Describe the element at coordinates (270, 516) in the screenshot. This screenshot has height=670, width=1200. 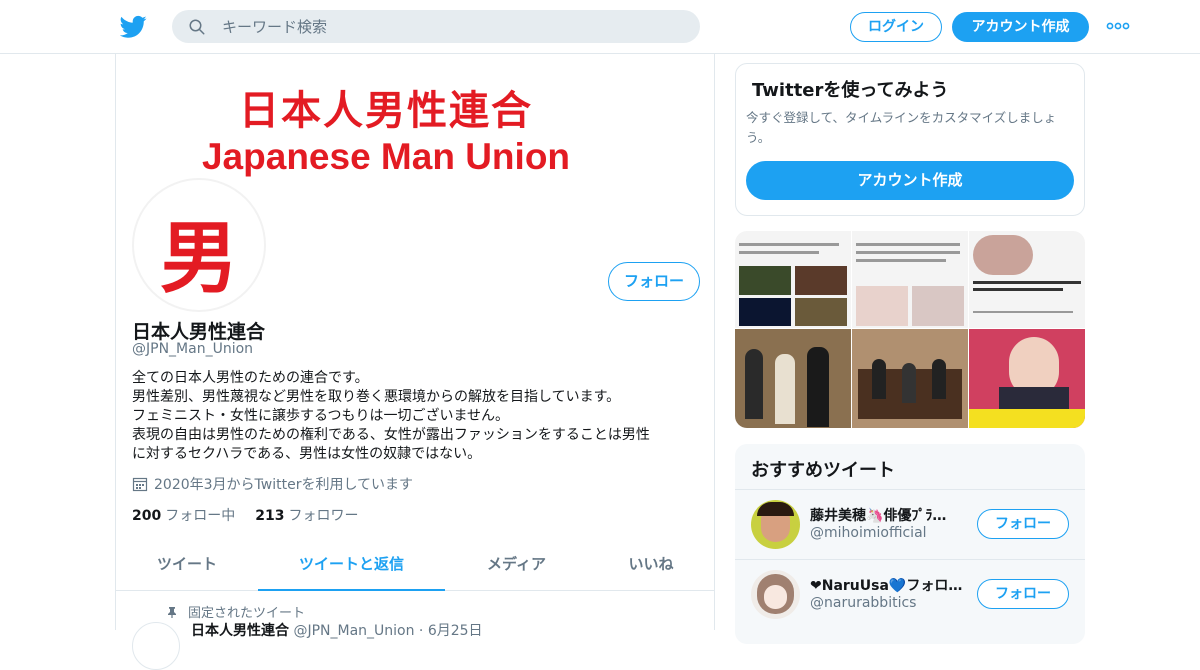
I see `followers-count: 213` at that location.